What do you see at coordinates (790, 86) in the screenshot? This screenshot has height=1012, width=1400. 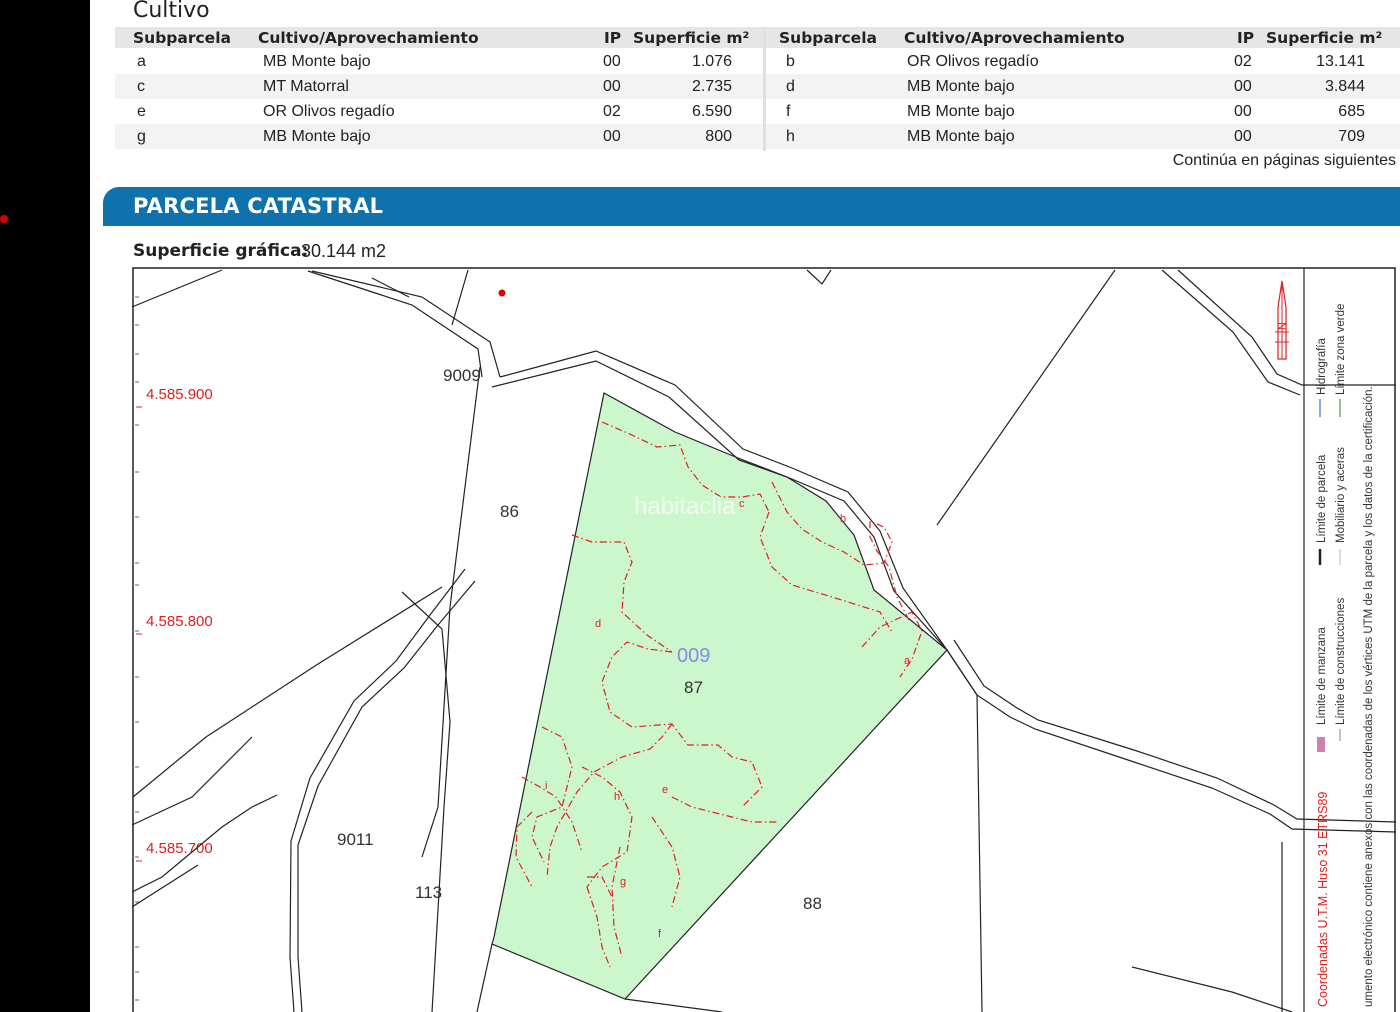 I see `row-subparcela: d` at bounding box center [790, 86].